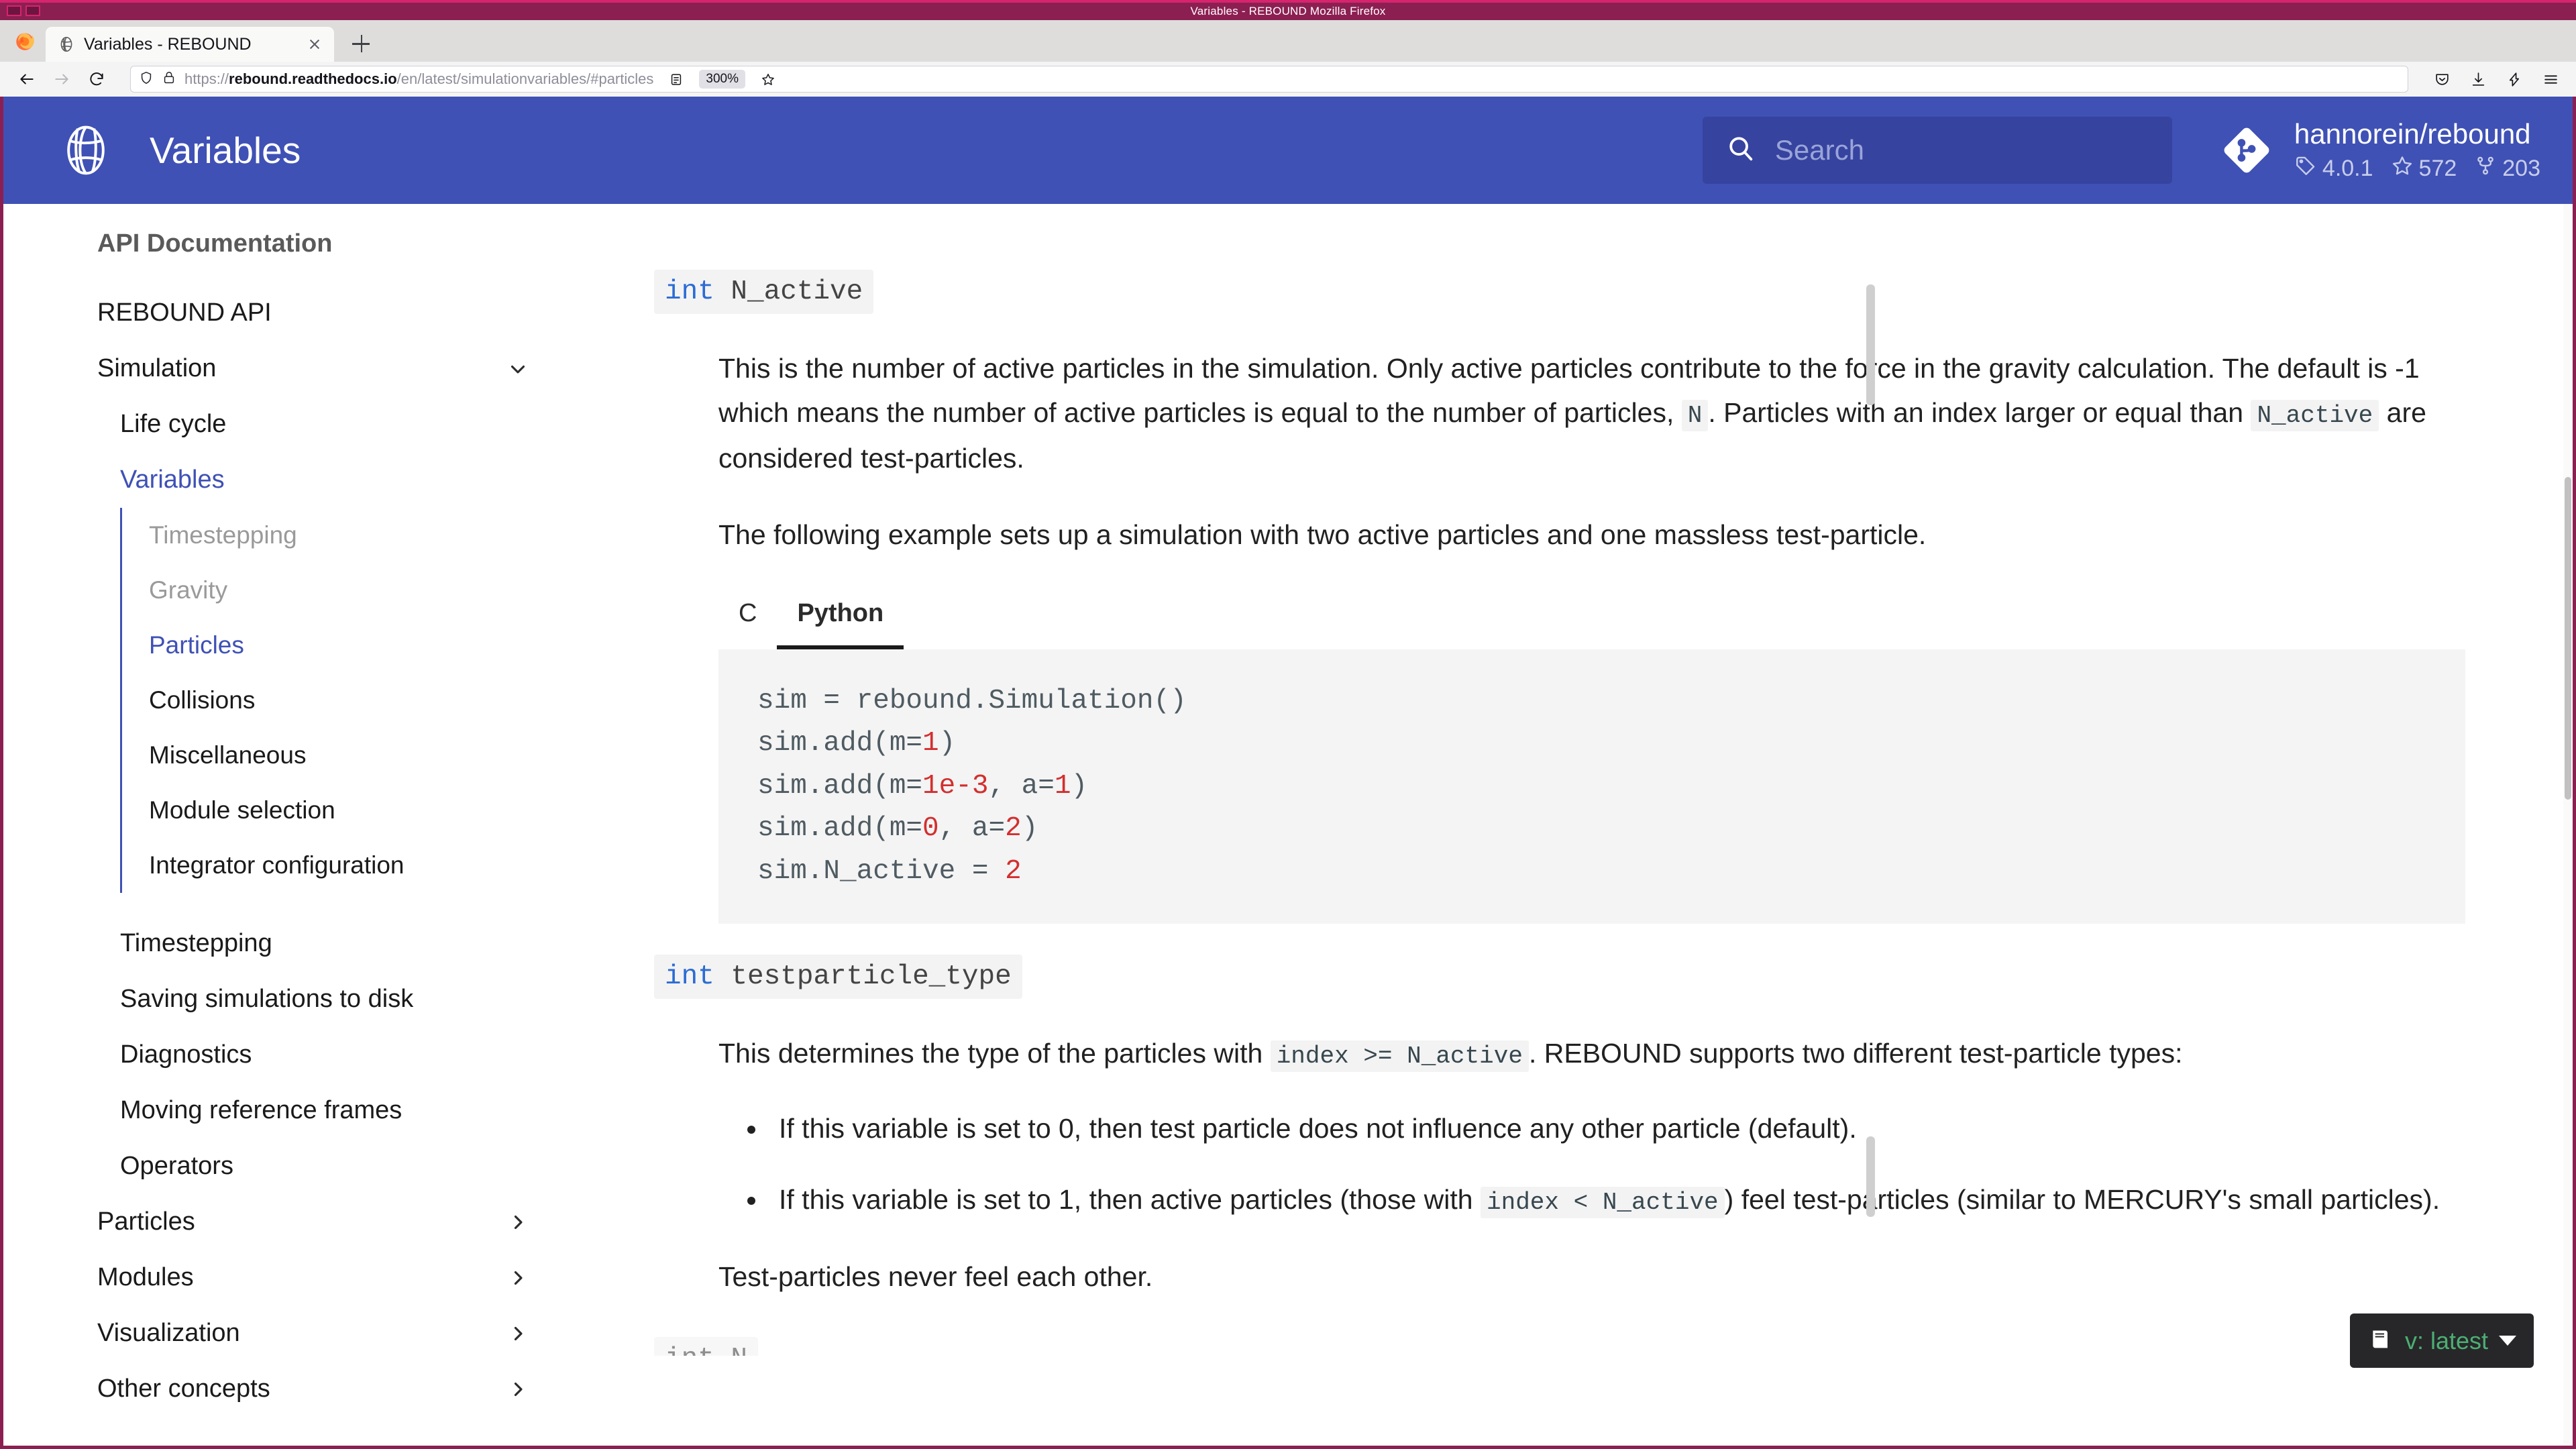  I want to click on signature-name: testparticle_type, so click(871, 977).